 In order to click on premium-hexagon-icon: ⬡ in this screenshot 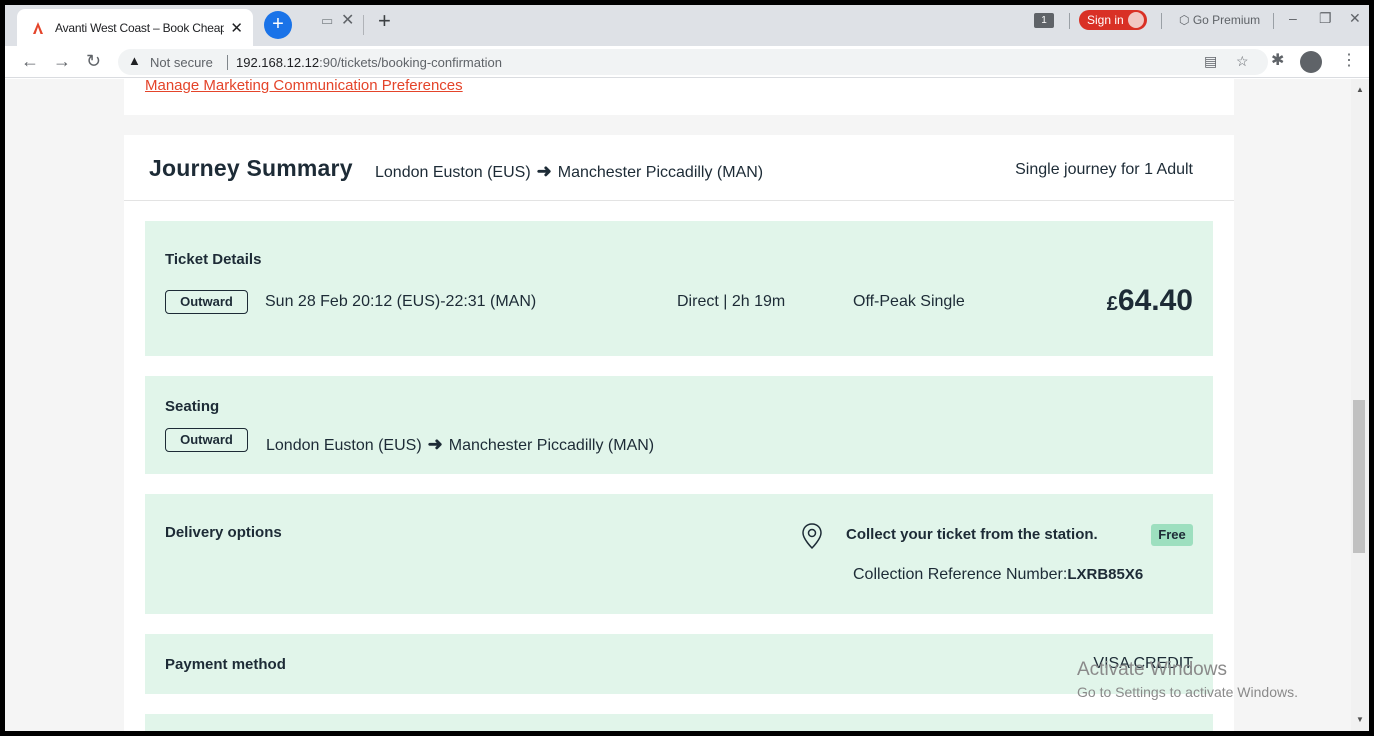, I will do `click(1184, 20)`.